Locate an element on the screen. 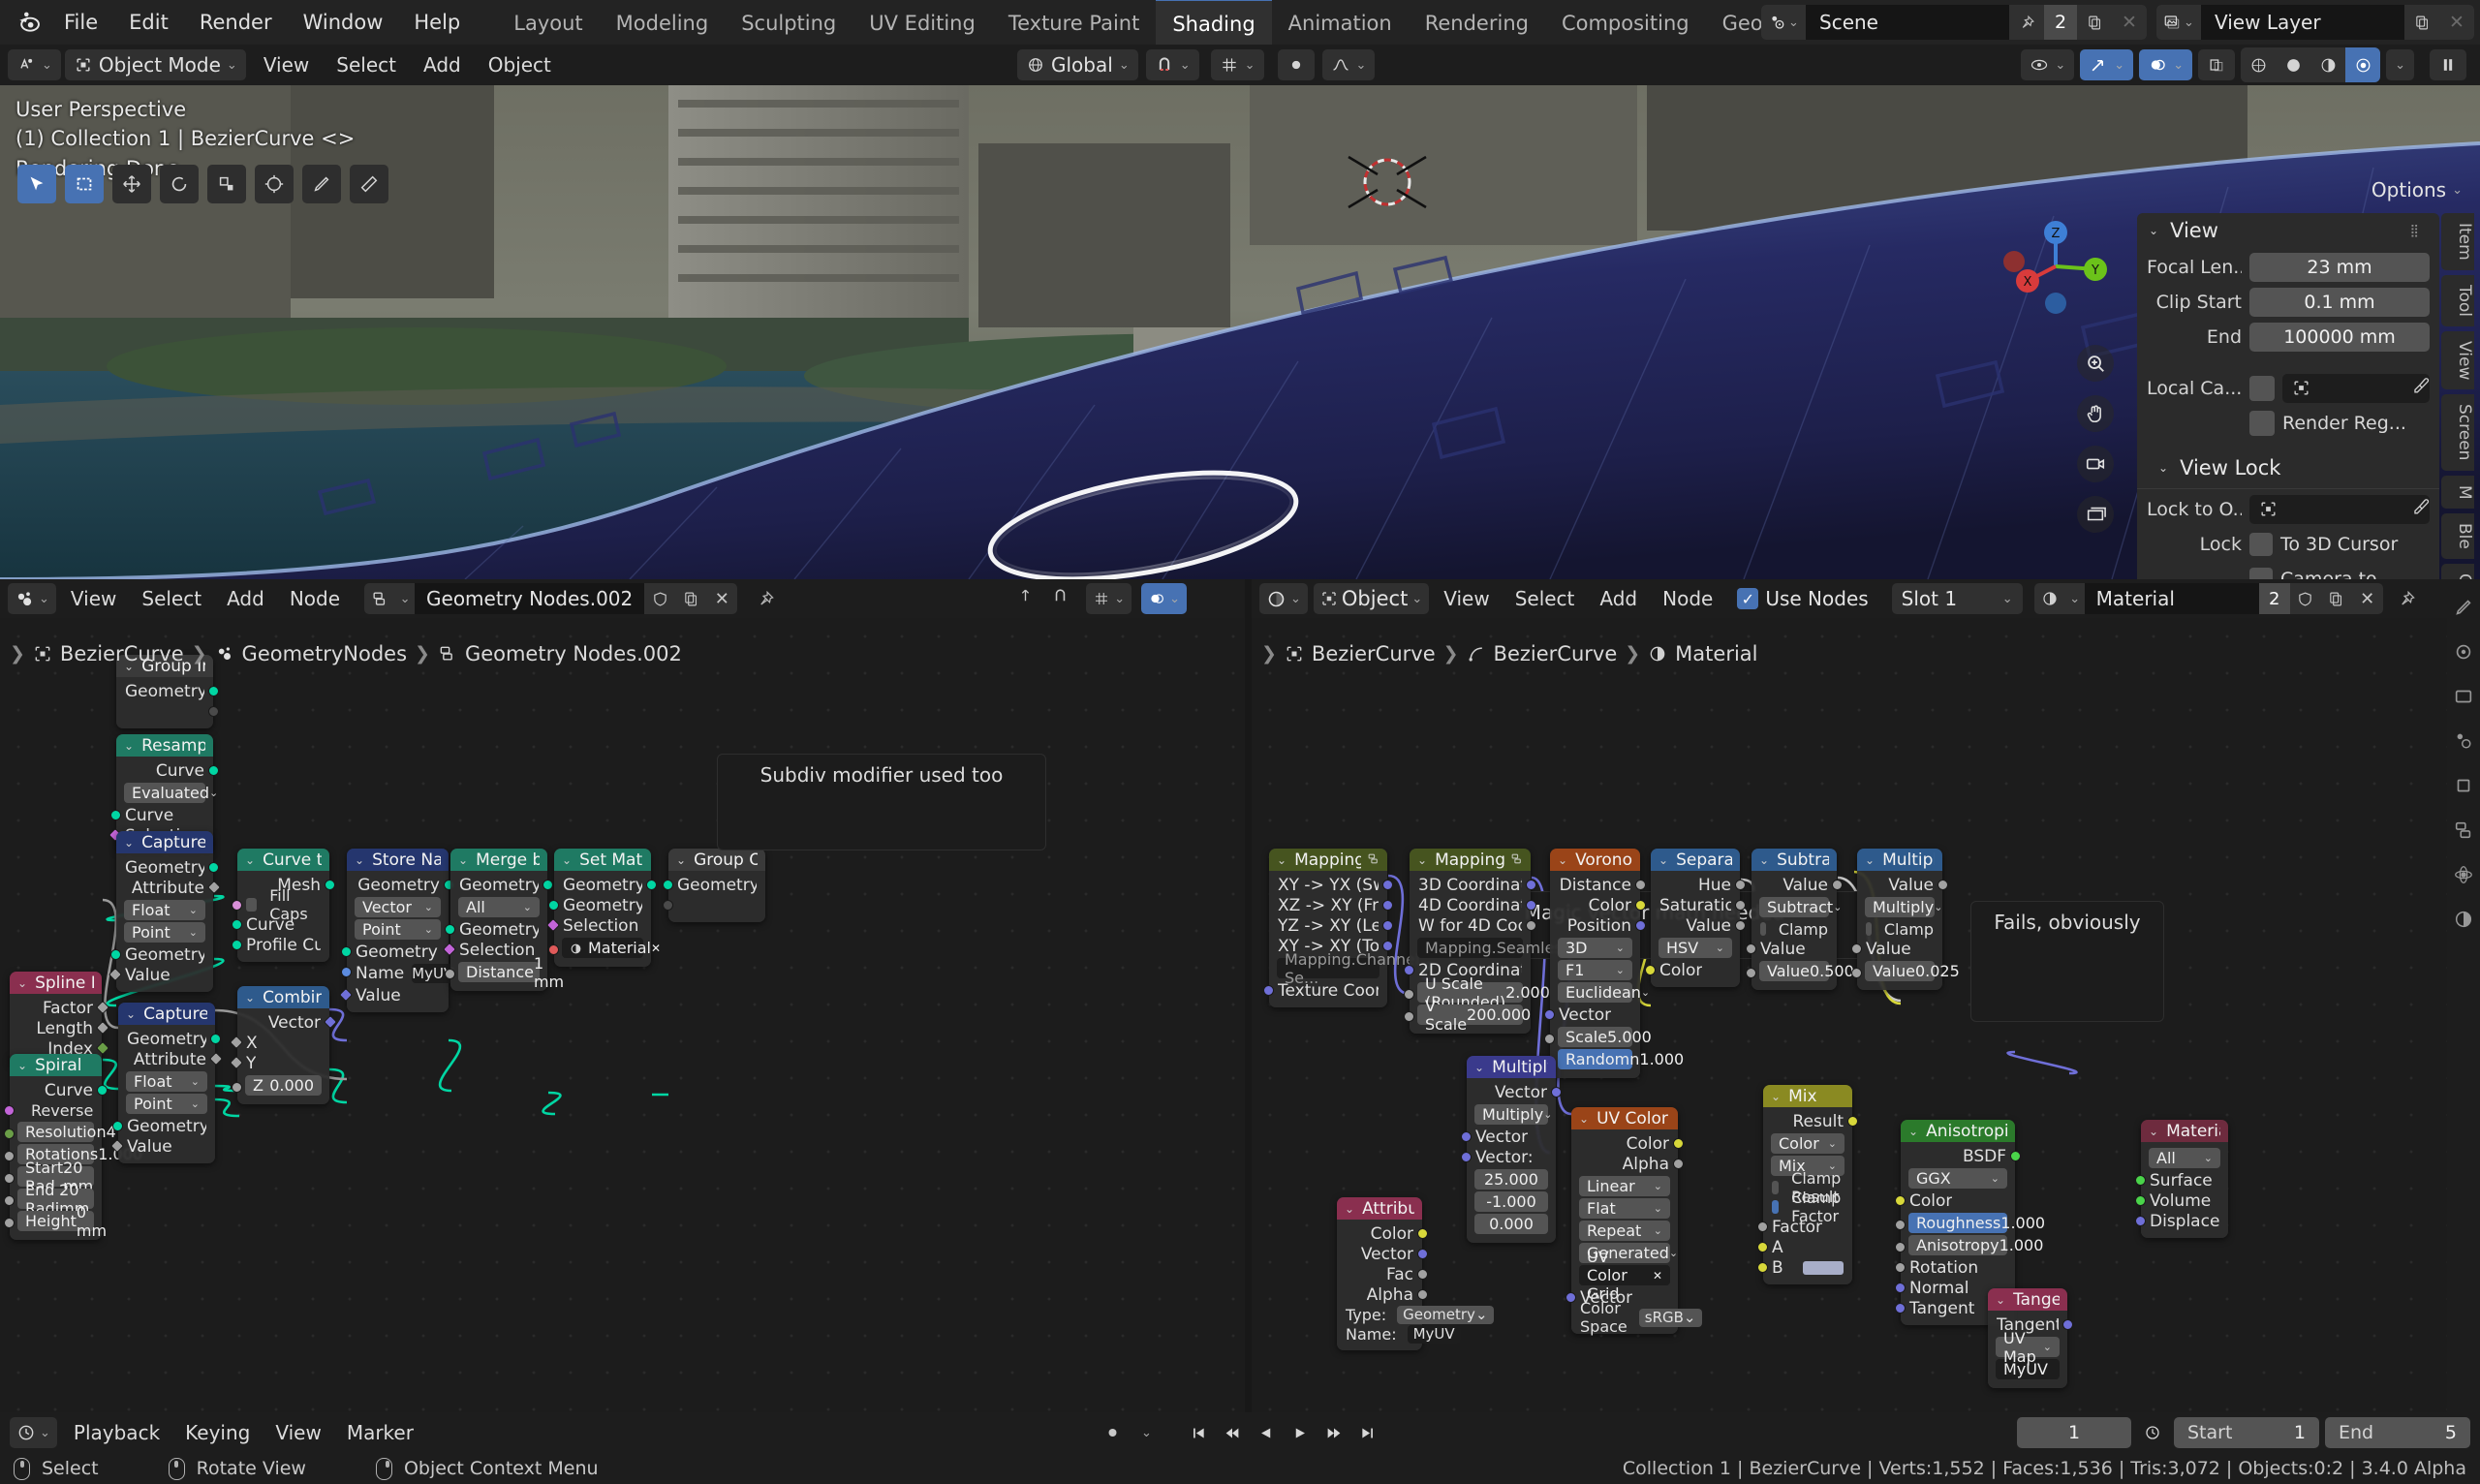 This screenshot has width=2480, height=1484. view-layer-icon: ⌄ is located at coordinates (2178, 22).